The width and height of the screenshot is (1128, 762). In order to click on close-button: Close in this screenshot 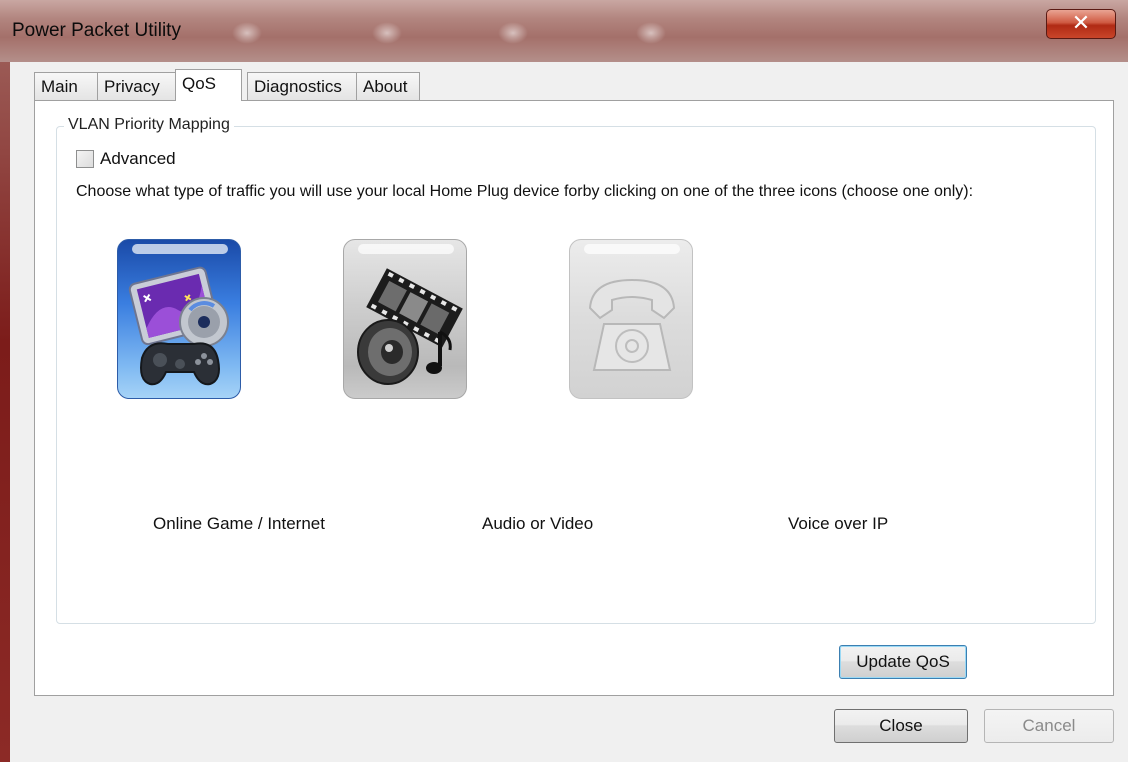, I will do `click(901, 726)`.